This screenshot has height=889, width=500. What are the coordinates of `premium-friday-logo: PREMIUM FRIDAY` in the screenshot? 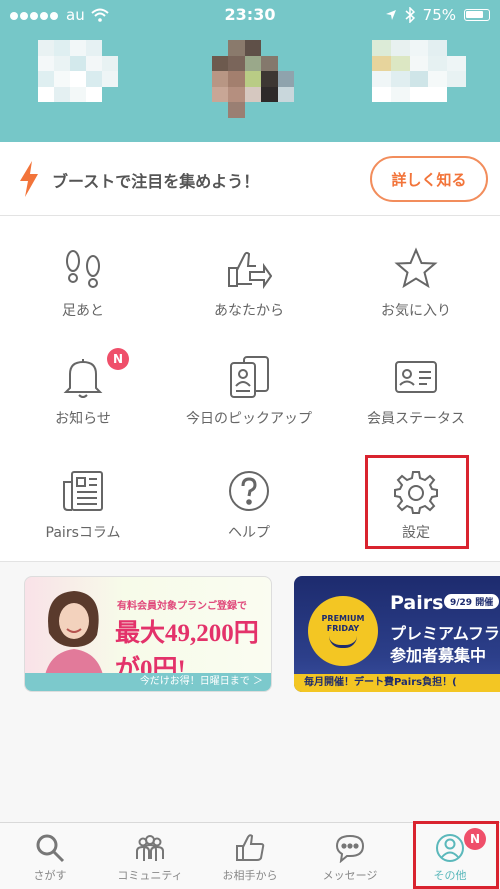 It's located at (343, 631).